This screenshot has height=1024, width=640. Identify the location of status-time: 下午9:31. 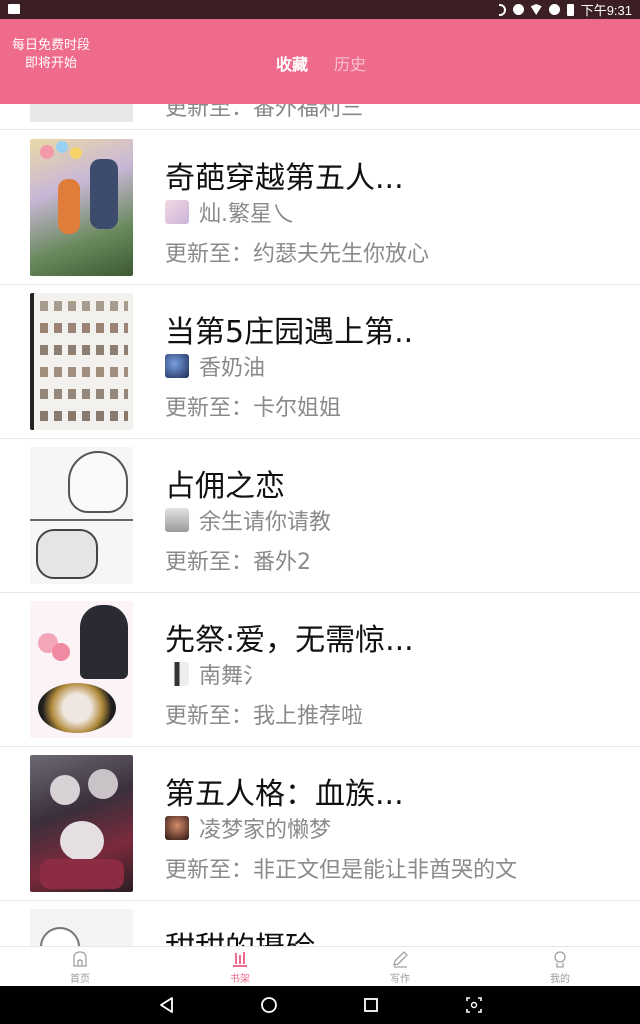
(606, 10).